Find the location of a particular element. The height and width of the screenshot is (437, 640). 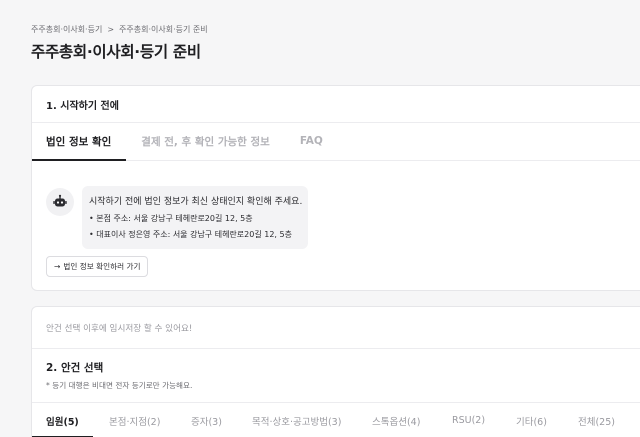

breadcrumb-item-prepare: 주주총회·이사회·등기 준비 is located at coordinates (163, 29).